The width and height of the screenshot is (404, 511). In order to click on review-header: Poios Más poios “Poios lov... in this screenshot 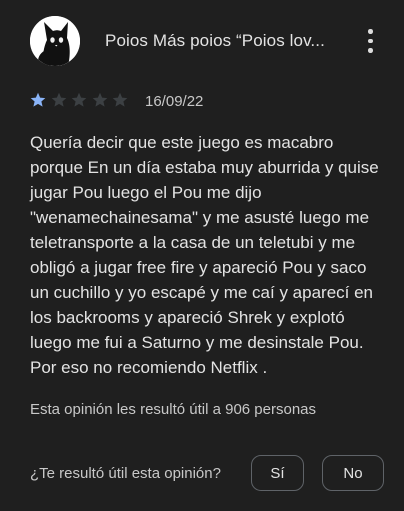, I will do `click(210, 41)`.